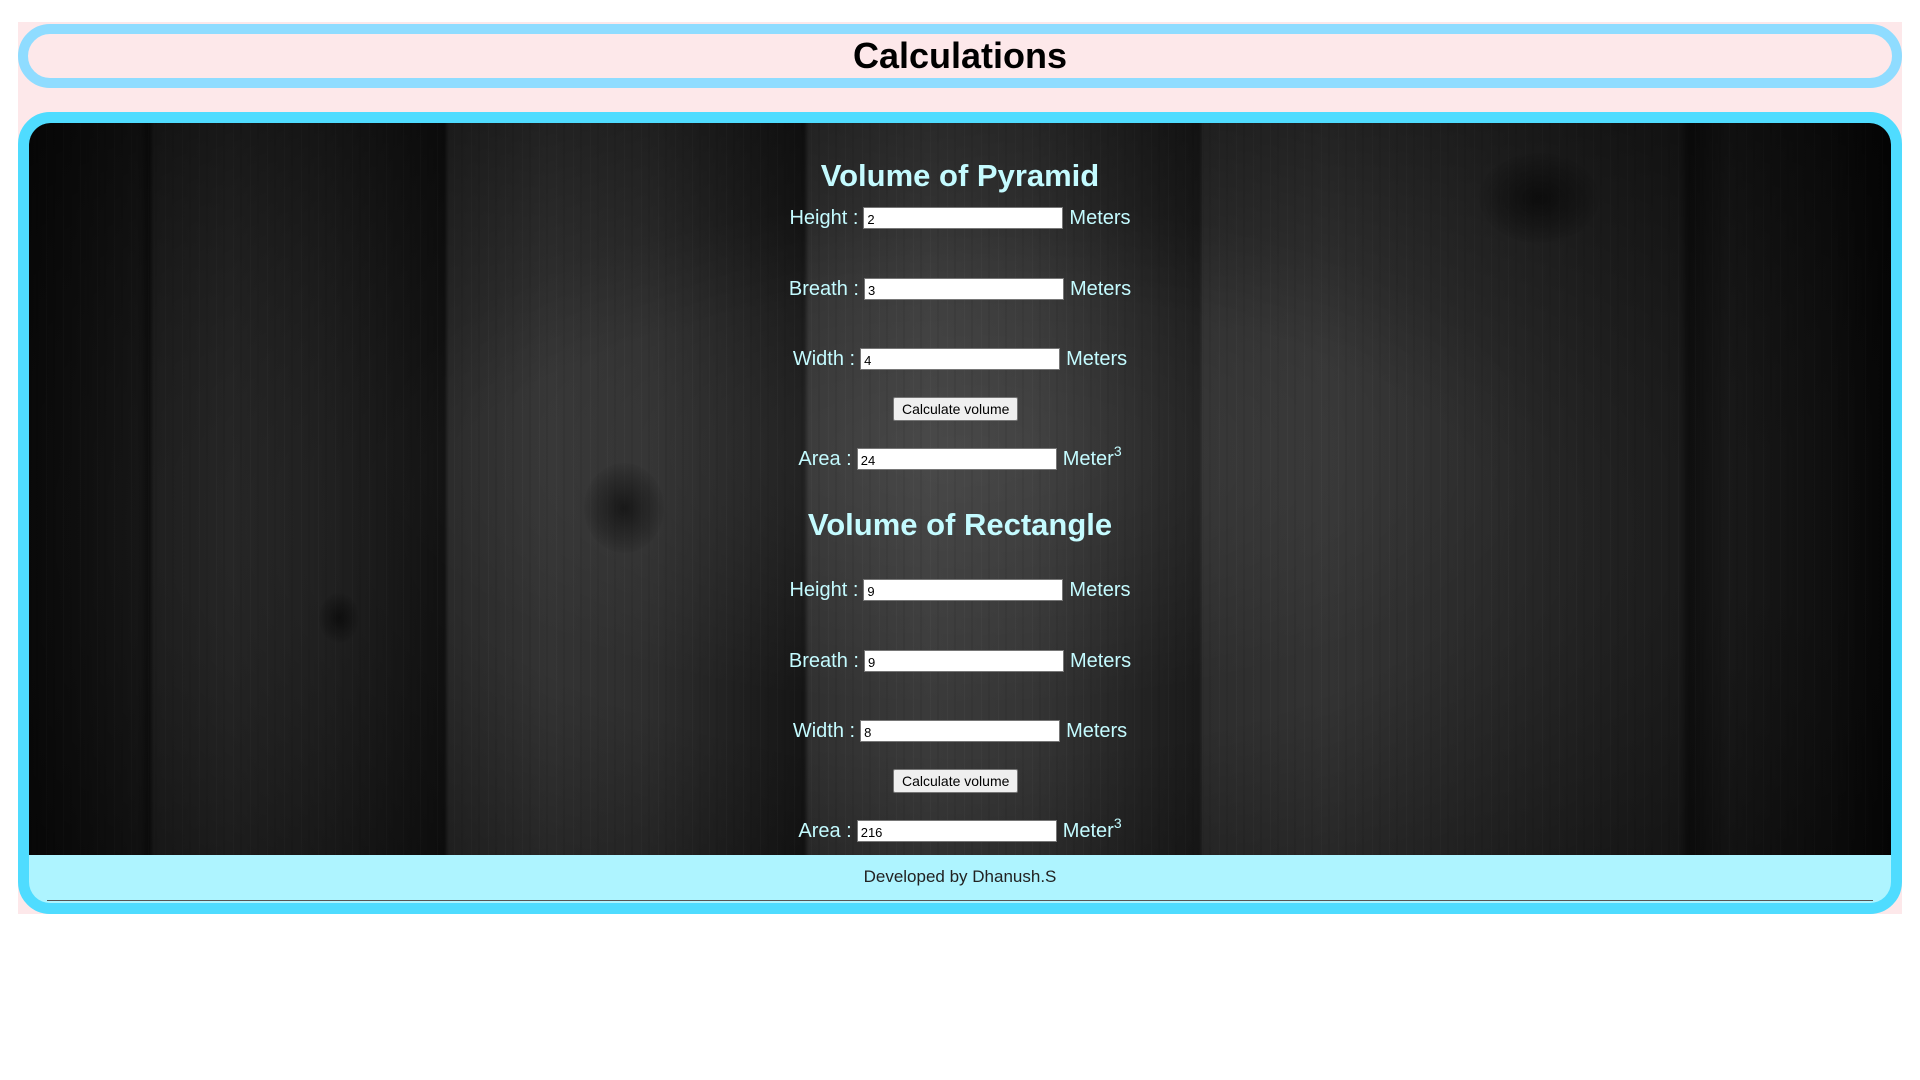  Describe the element at coordinates (963, 289) in the screenshot. I see `pyramid-breath-input` at that location.